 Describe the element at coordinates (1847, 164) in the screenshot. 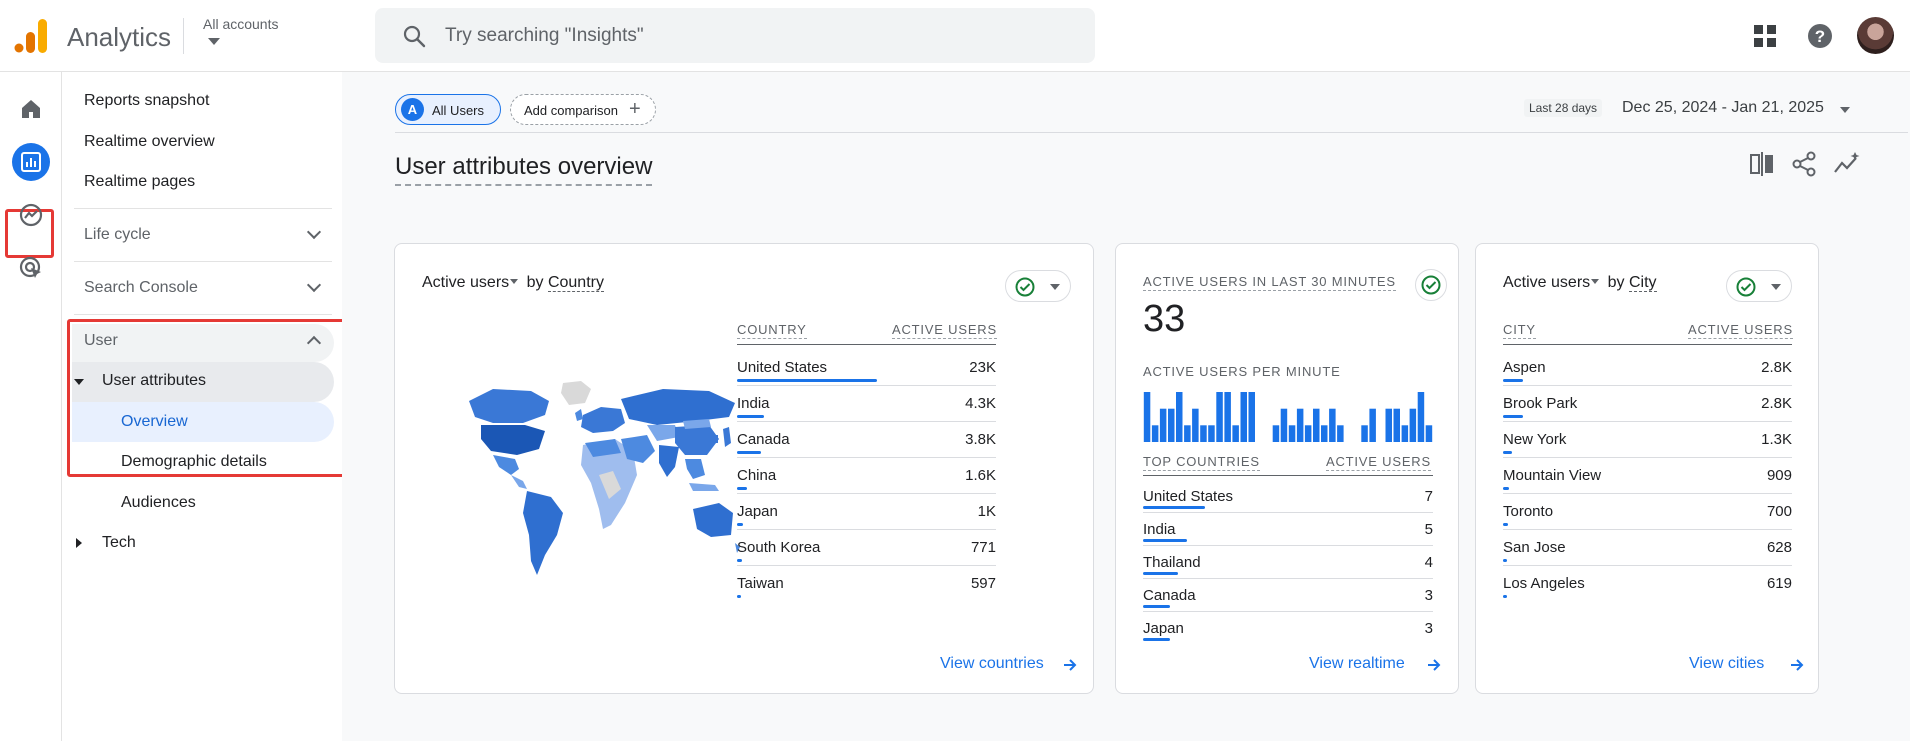

I see `insights-icon` at that location.